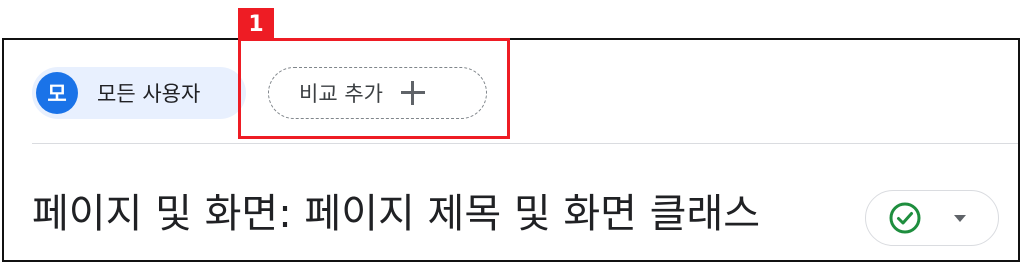  I want to click on segment-avatar: 모, so click(57, 93).